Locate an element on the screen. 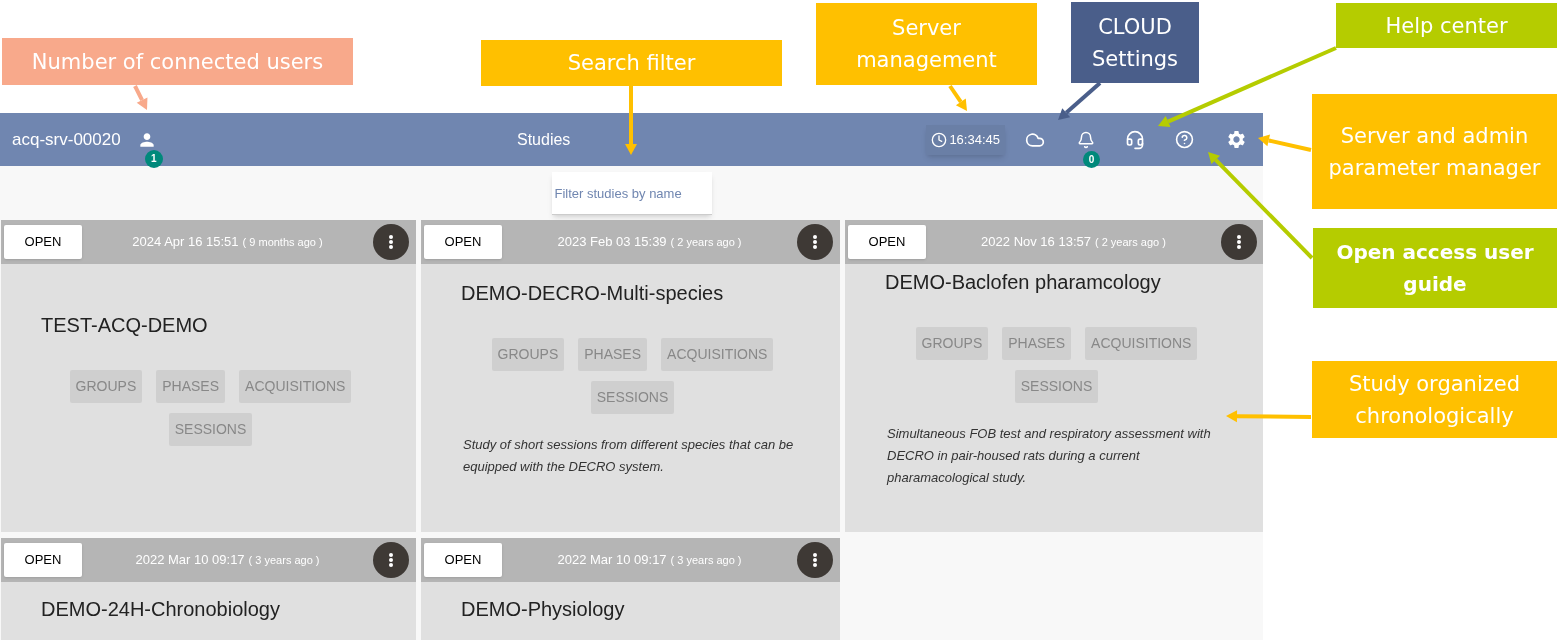 The image size is (1560, 640). study-title: TEST-ACQ-DEMO is located at coordinates (124, 325).